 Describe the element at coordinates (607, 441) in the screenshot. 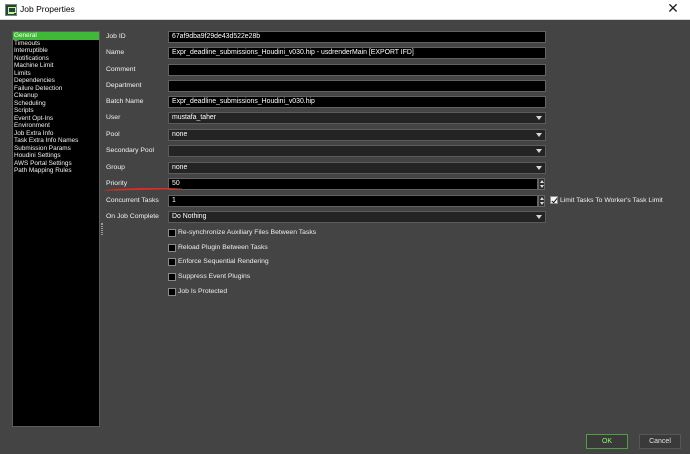

I see `ok-button: OK` at that location.